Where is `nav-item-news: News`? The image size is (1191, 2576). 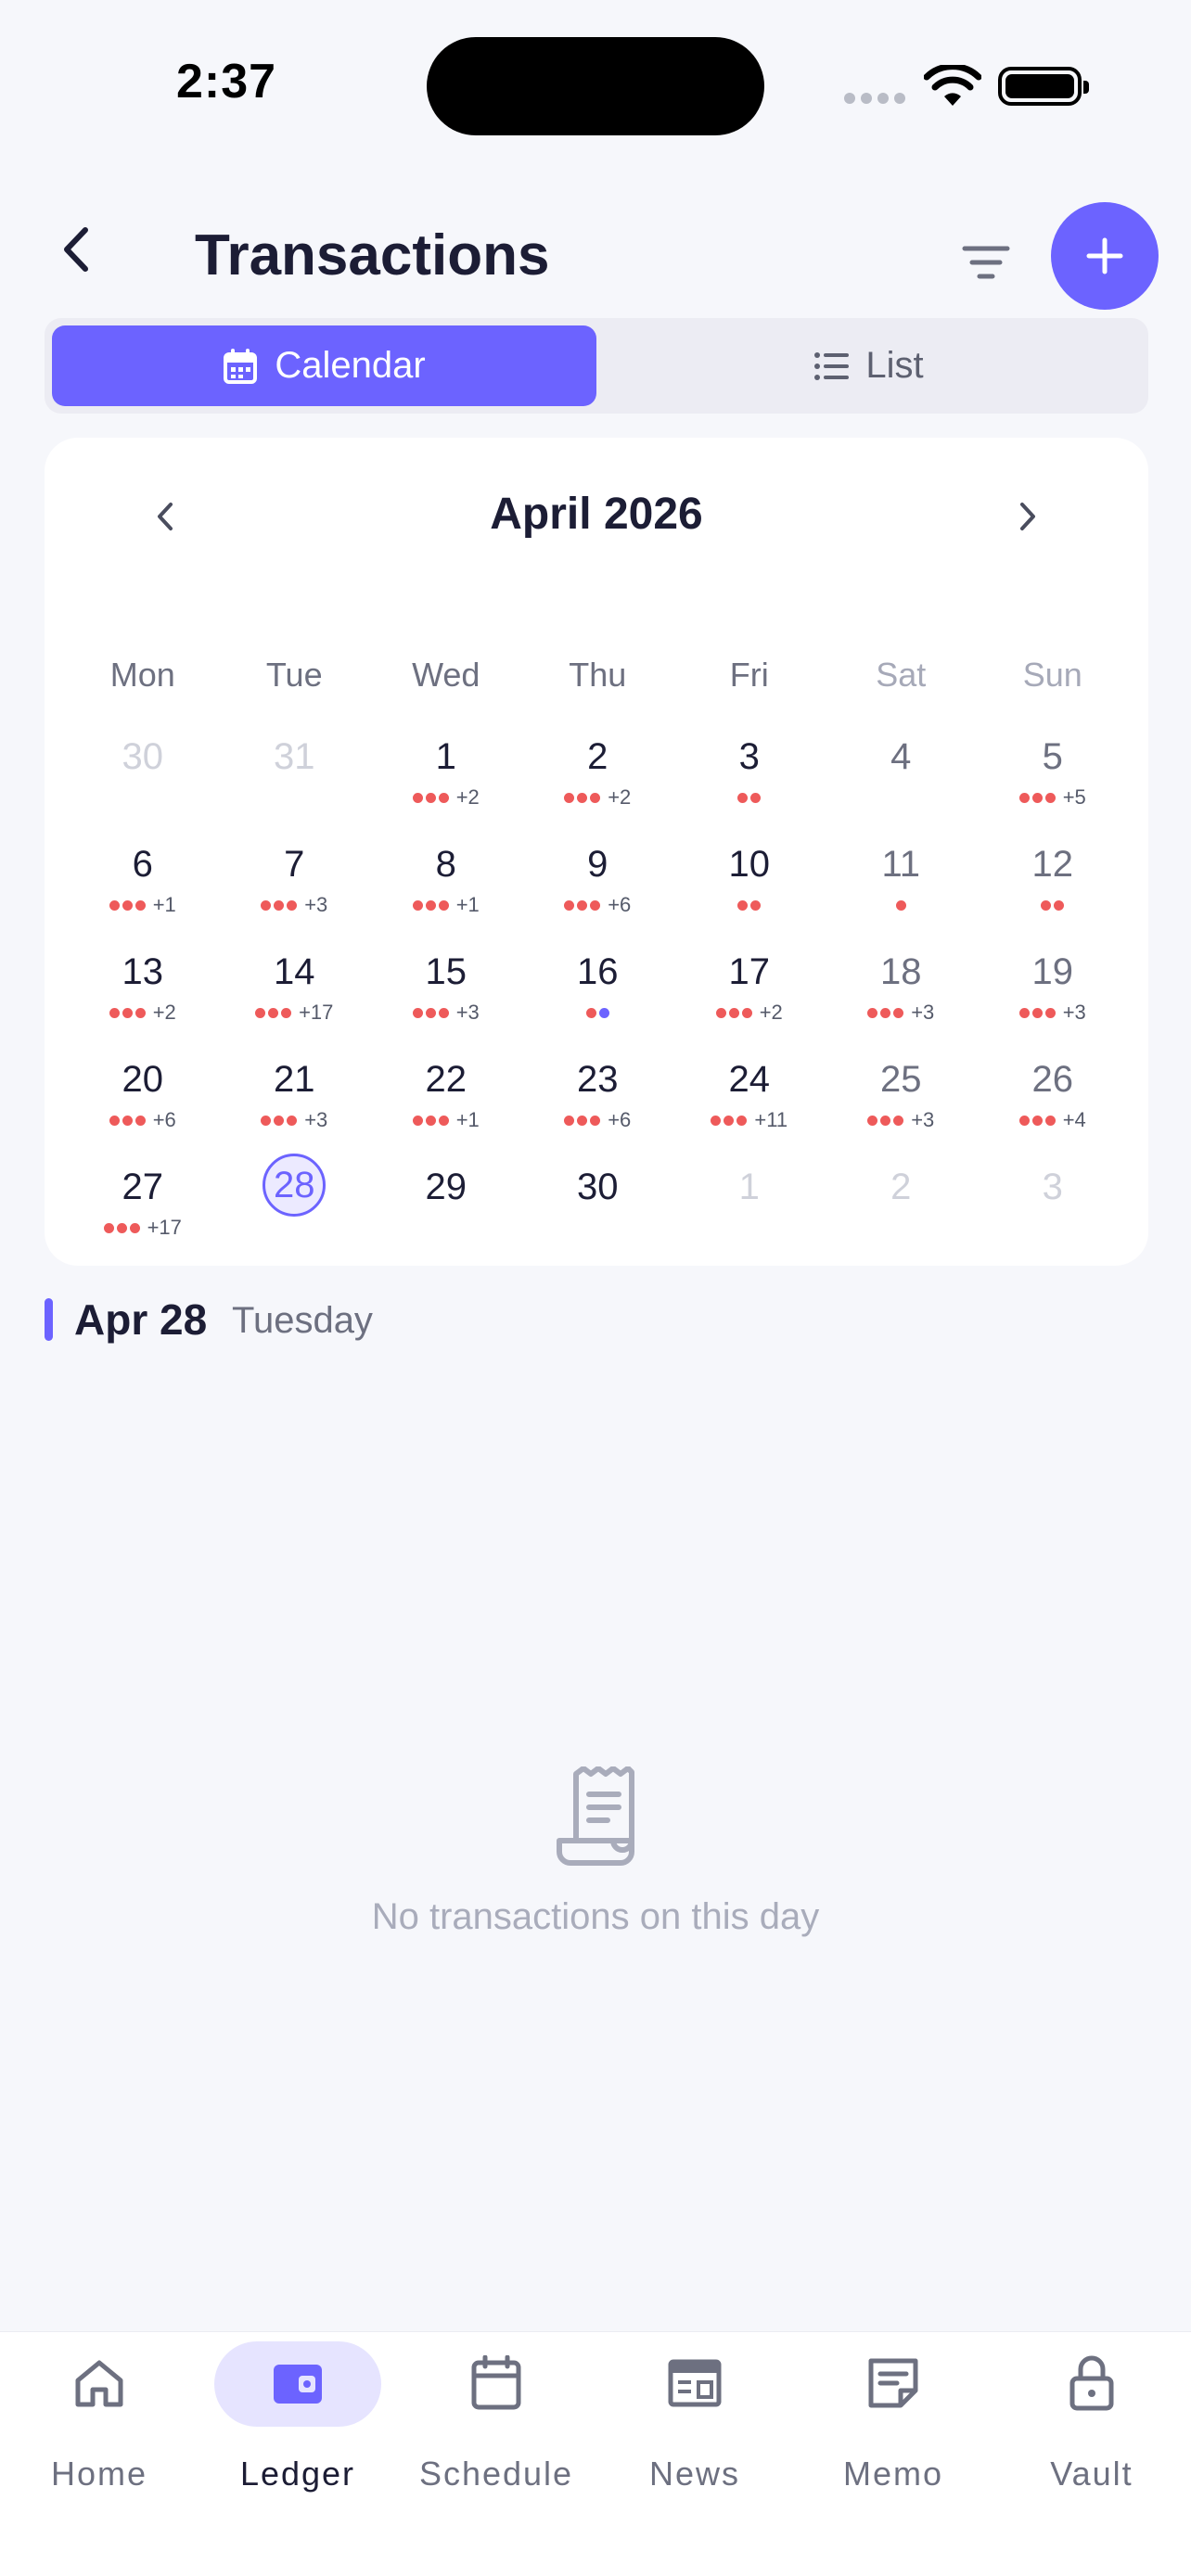 nav-item-news: News is located at coordinates (695, 2415).